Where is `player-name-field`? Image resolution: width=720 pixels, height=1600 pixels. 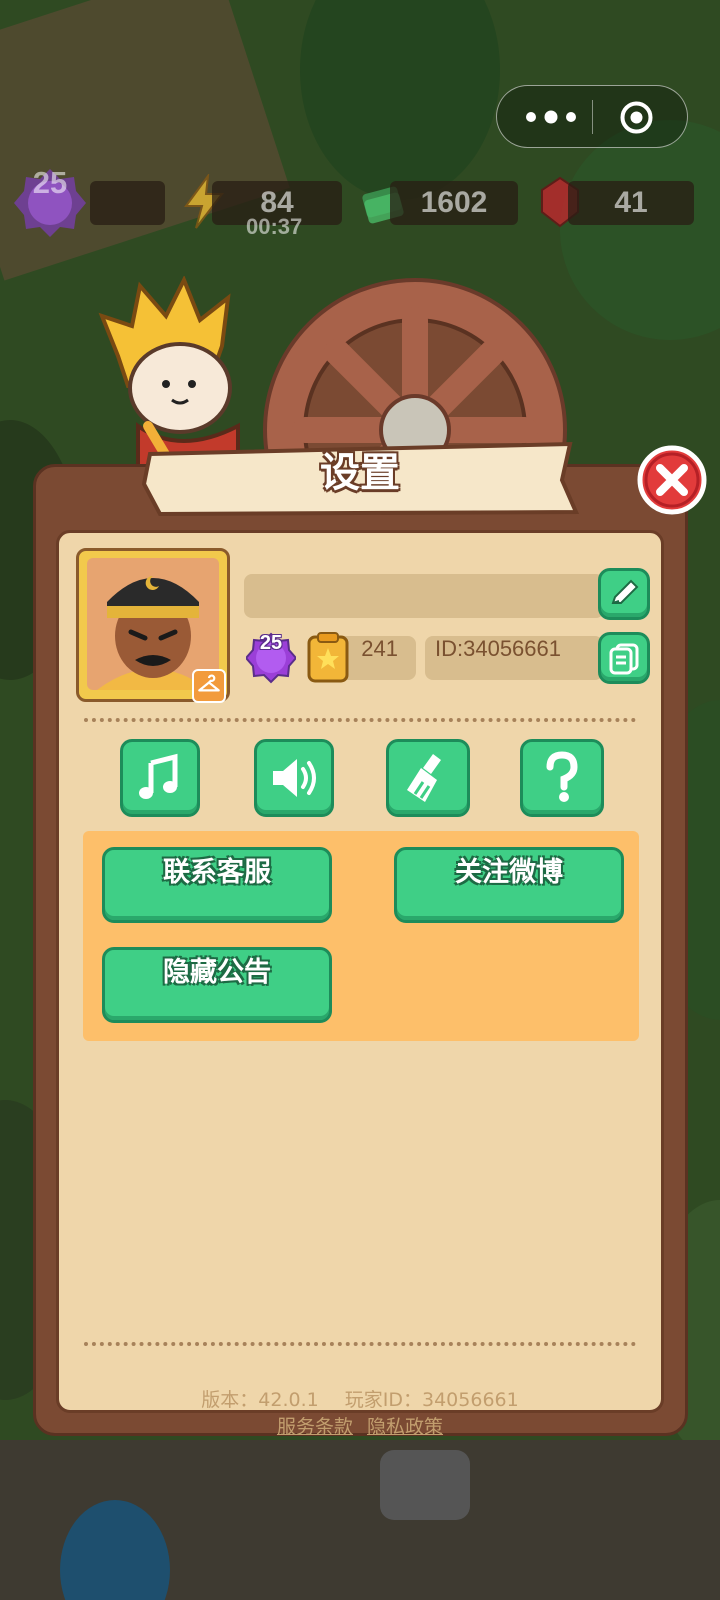 player-name-field is located at coordinates (424, 596).